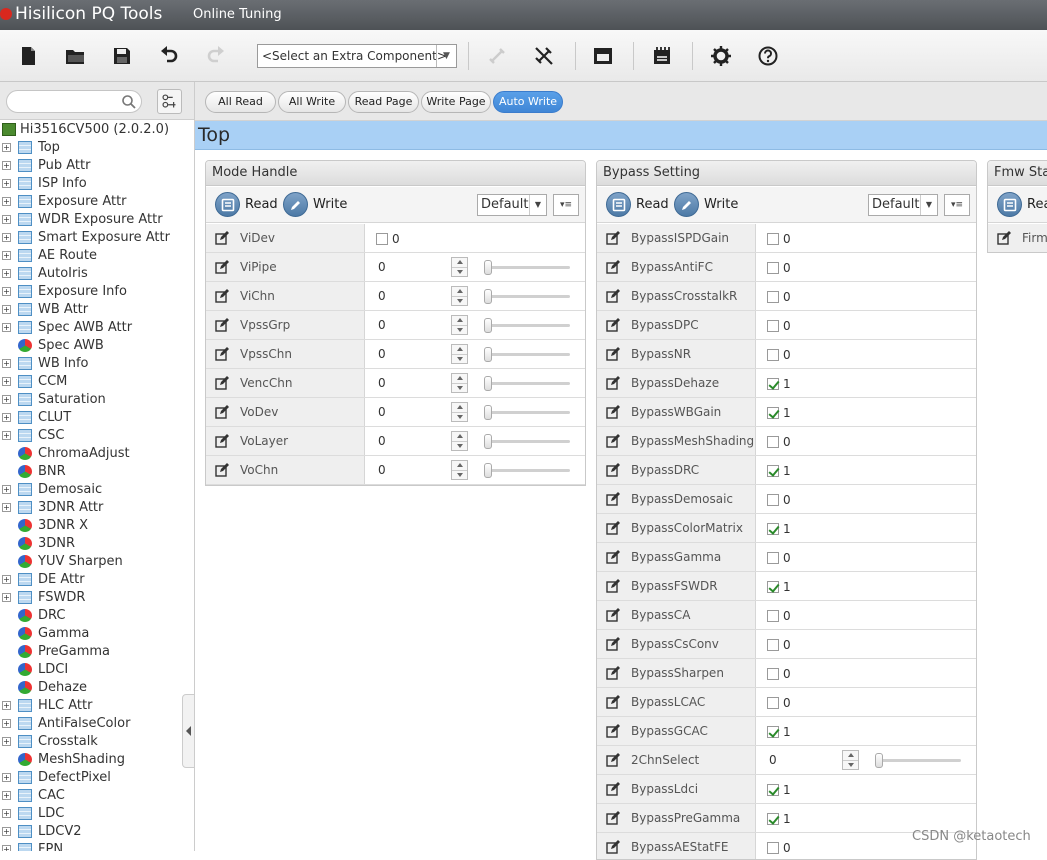 The height and width of the screenshot is (860, 1047). What do you see at coordinates (544, 56) in the screenshot?
I see `unlink-icon` at bounding box center [544, 56].